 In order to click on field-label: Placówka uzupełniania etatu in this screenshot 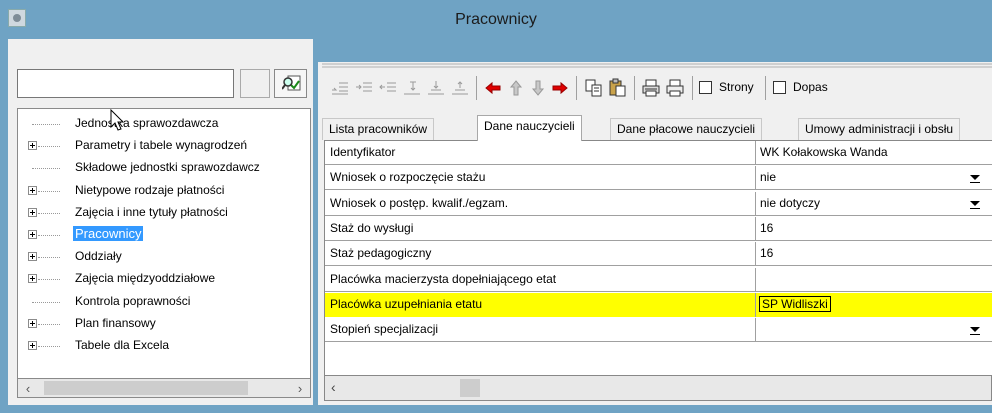, I will do `click(540, 304)`.